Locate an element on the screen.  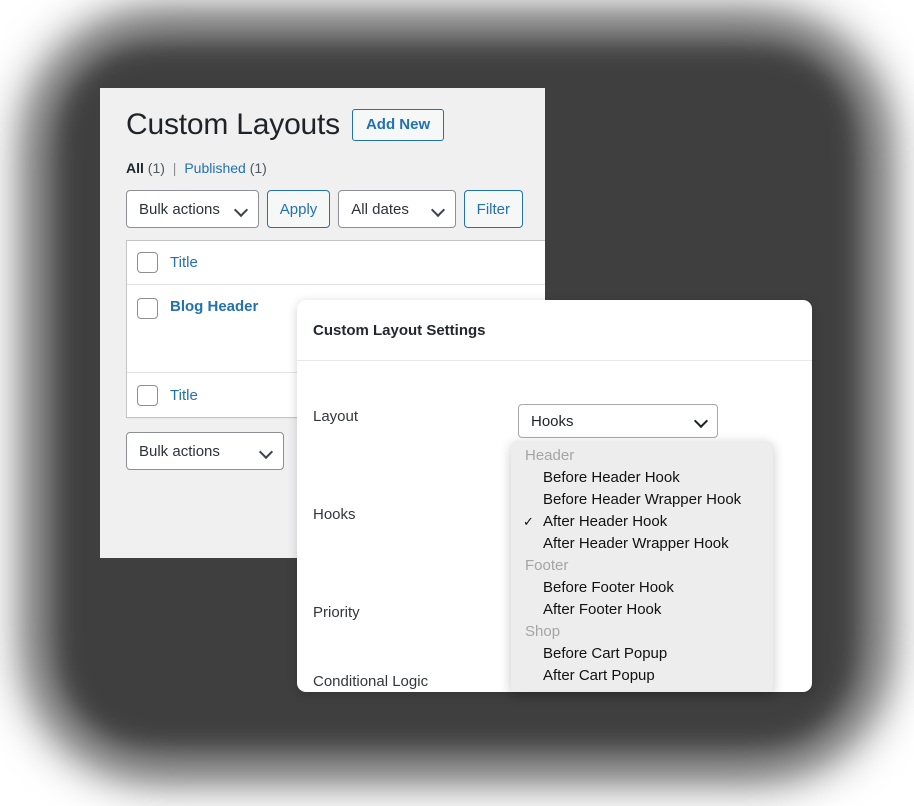
option-item: After Cart Popup is located at coordinates (642, 676).